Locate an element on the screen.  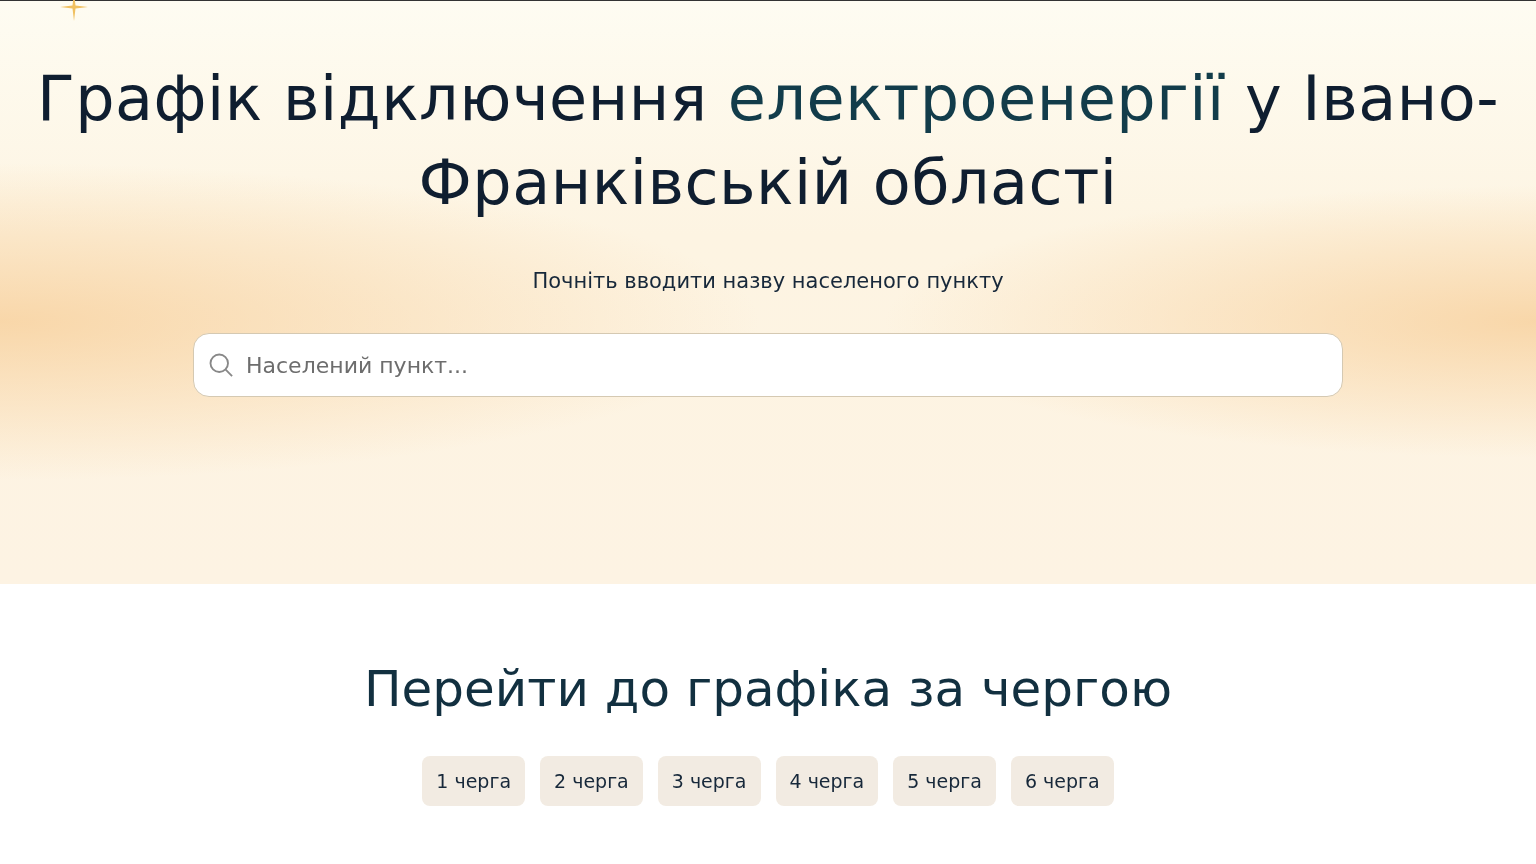
queue-button: 3 черга is located at coordinates (709, 781).